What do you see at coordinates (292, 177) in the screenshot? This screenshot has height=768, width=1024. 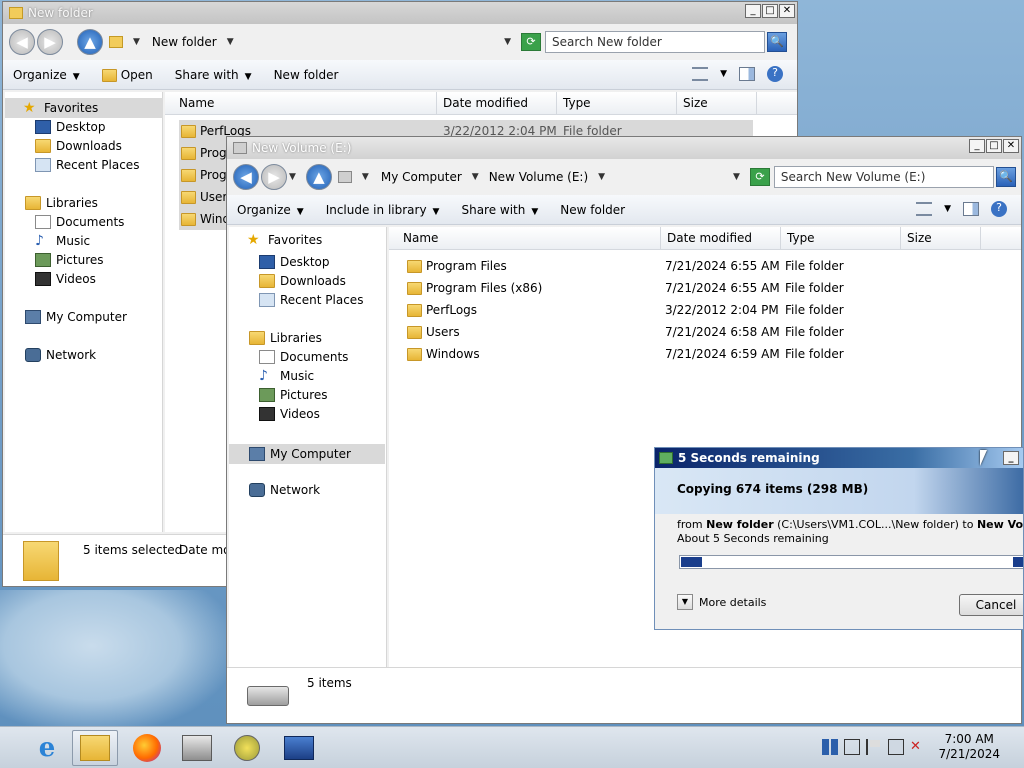 I see `recent-pages-dropdown-icon: ▼` at bounding box center [292, 177].